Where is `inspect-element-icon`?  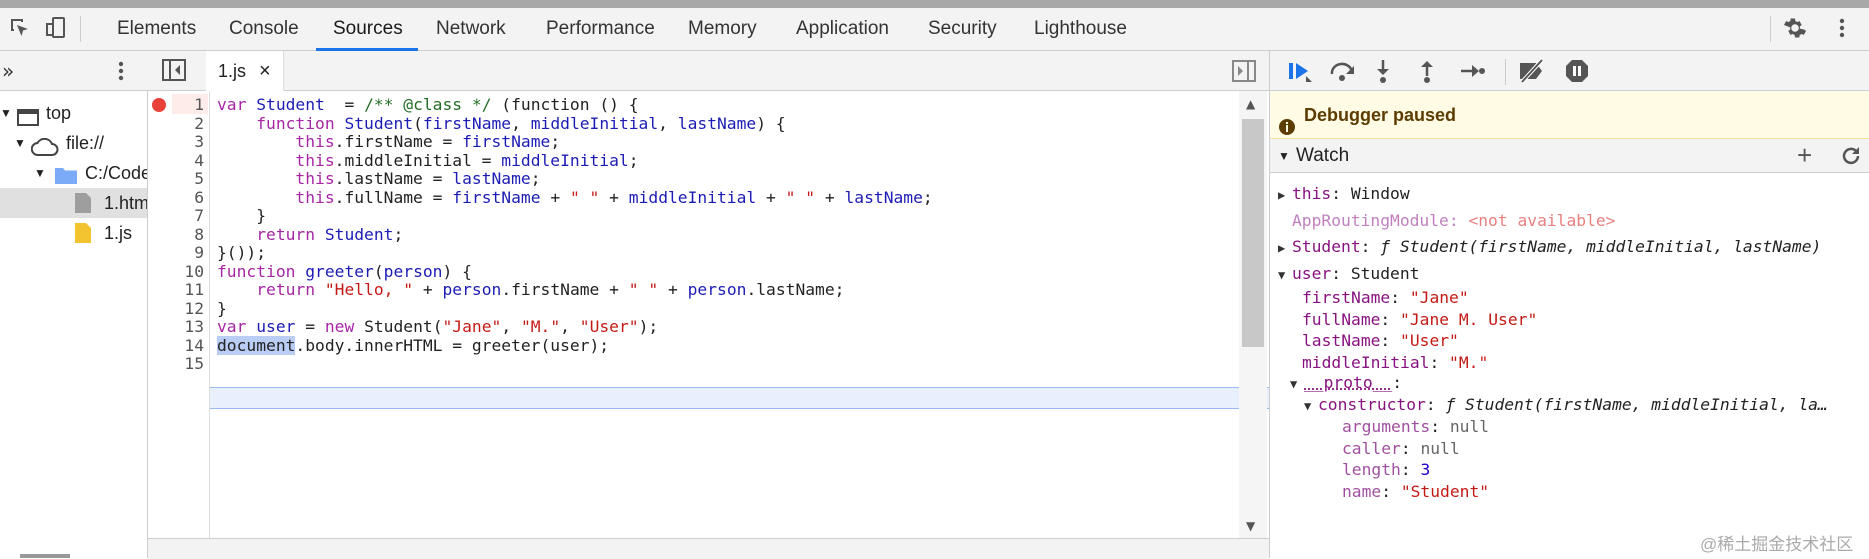
inspect-element-icon is located at coordinates (20, 28).